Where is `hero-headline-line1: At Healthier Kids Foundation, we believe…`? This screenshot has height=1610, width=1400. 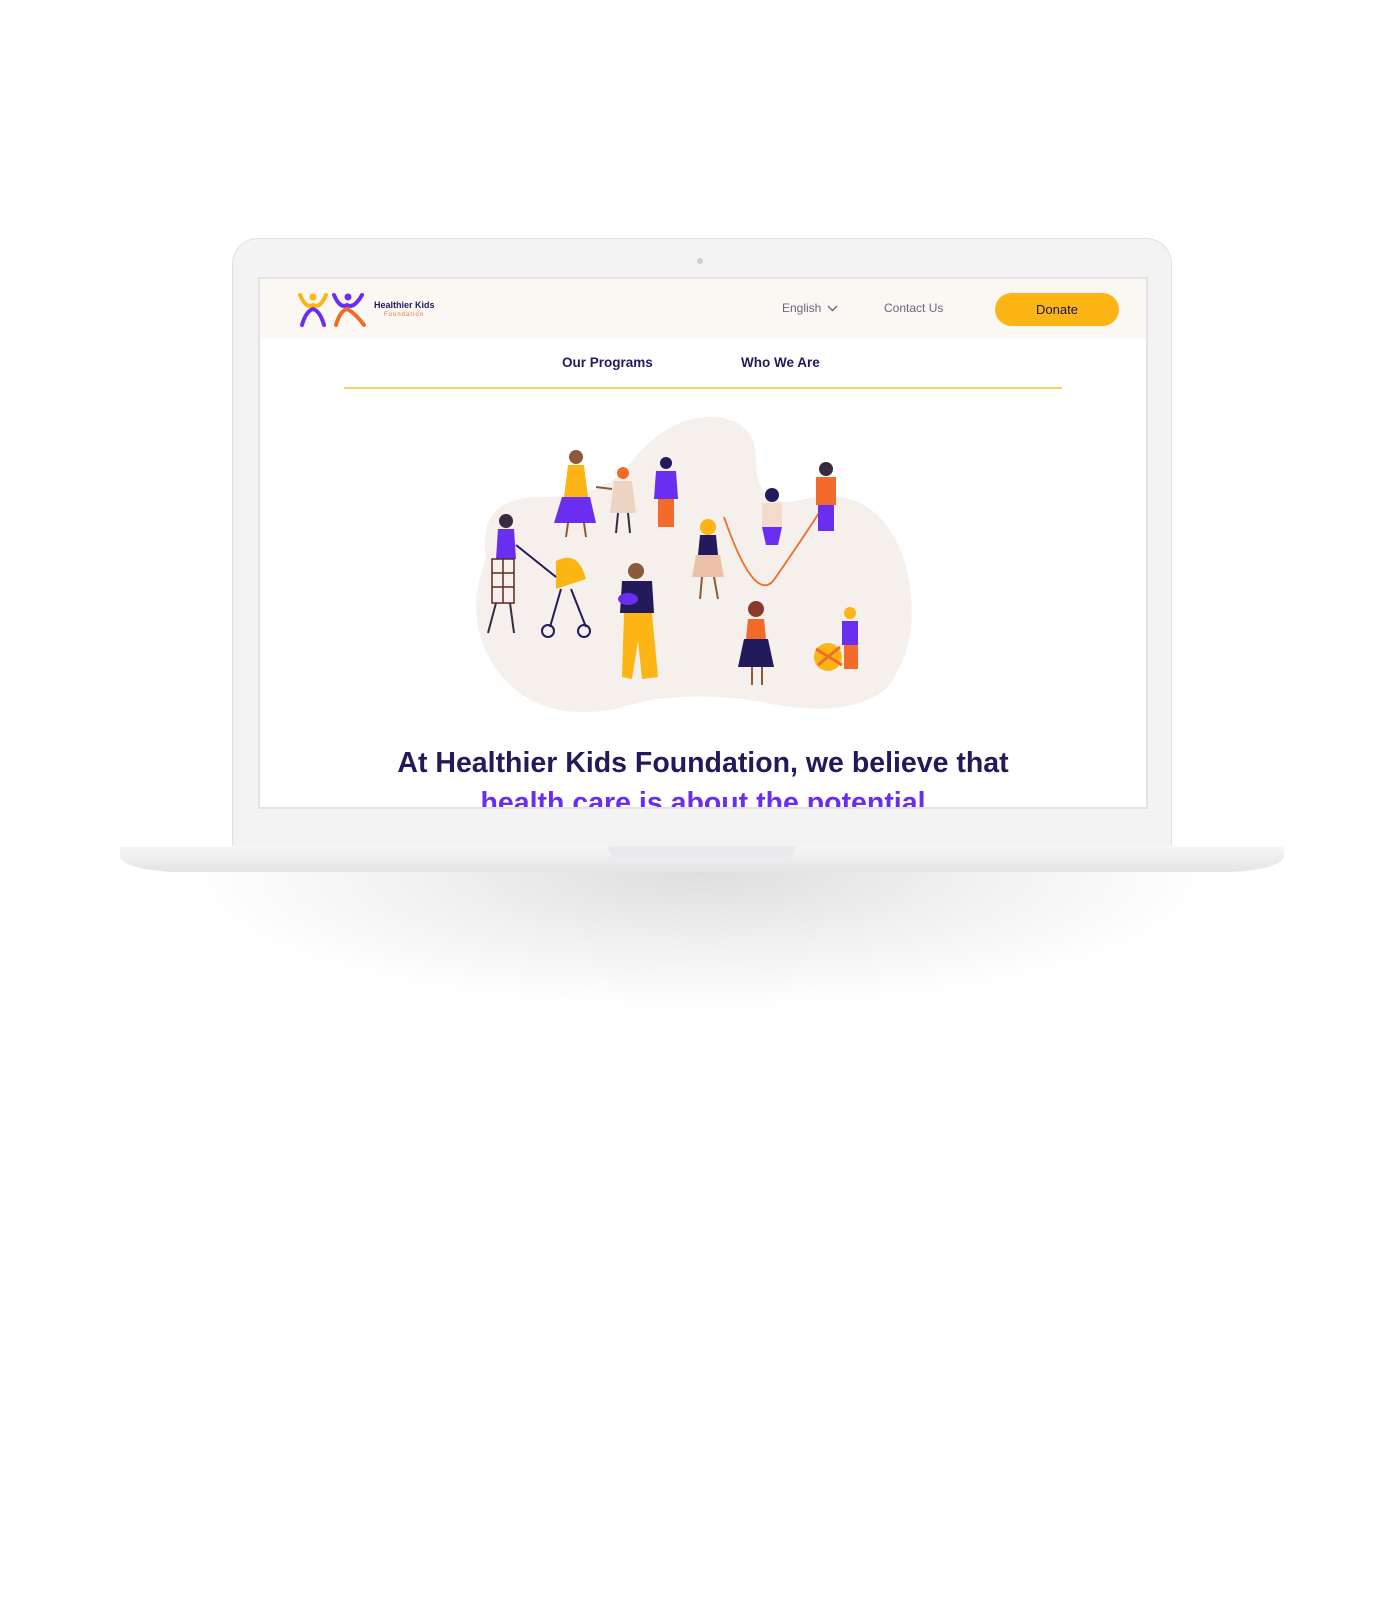 hero-headline-line1: At Healthier Kids Foundation, we believe… is located at coordinates (703, 763).